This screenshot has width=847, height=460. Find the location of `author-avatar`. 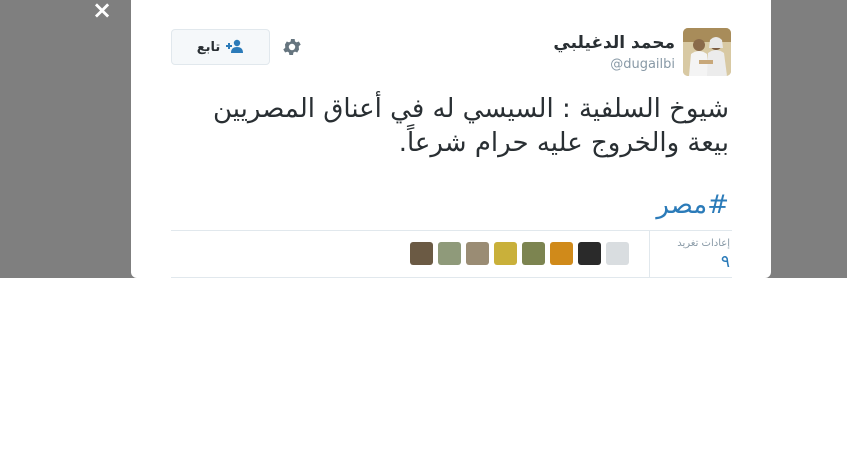

author-avatar is located at coordinates (707, 52).